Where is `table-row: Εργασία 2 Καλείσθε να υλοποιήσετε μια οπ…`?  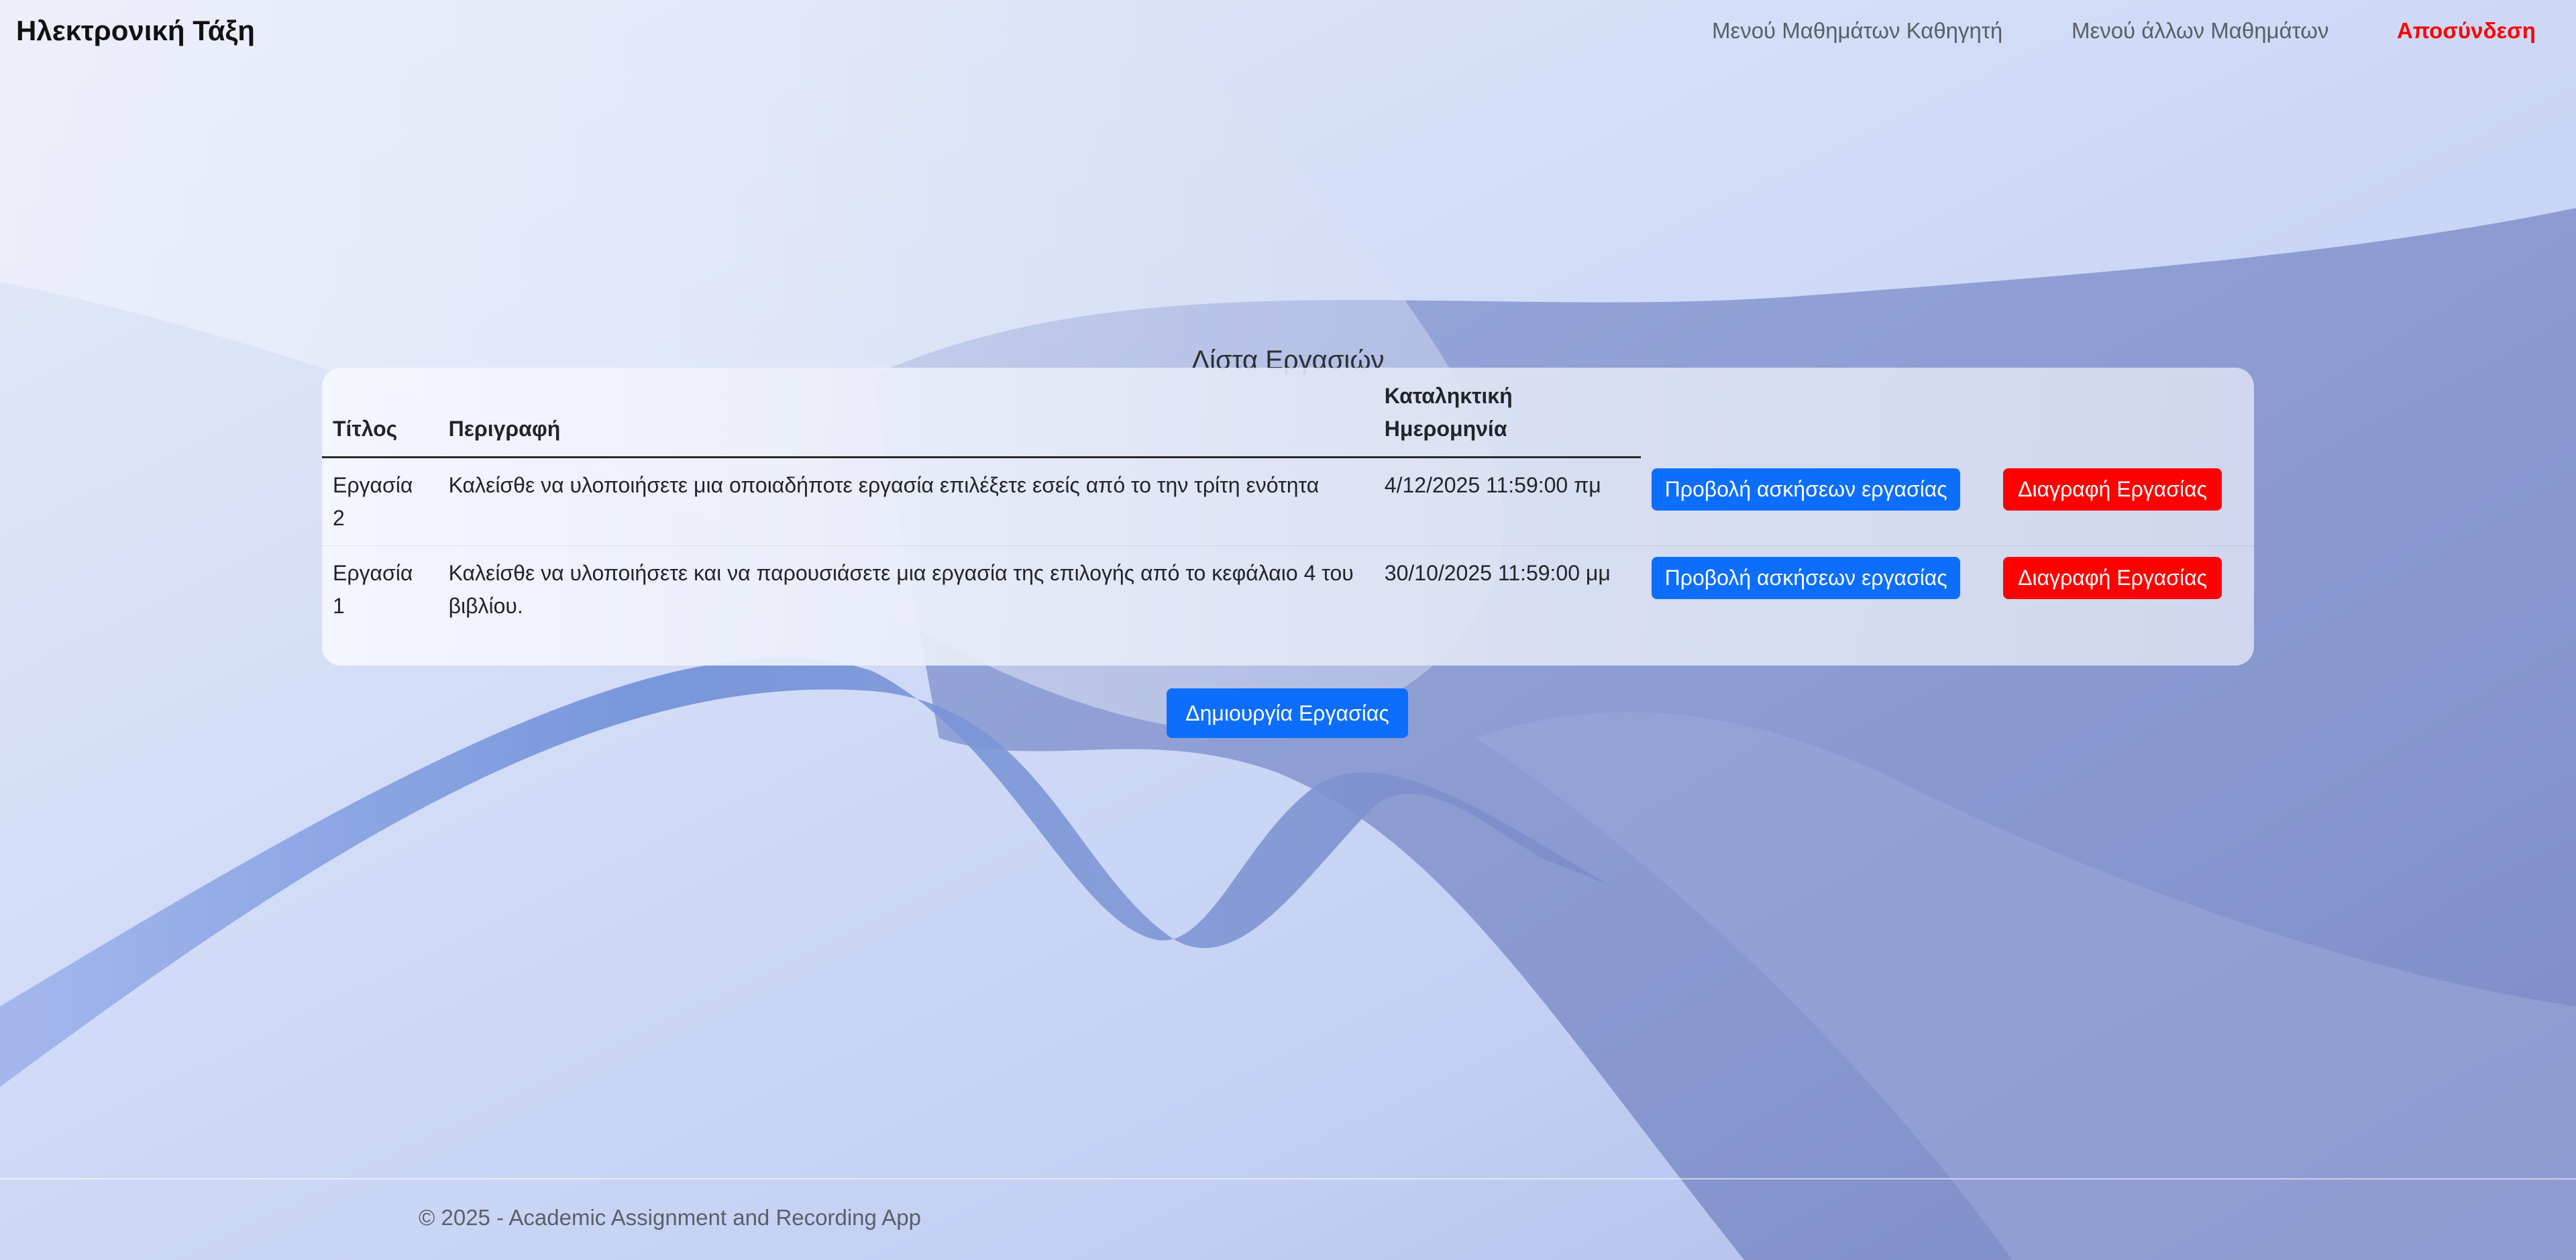
table-row: Εργασία 2 Καλείσθε να υλοποιήσετε μια οπ… is located at coordinates (1288, 502).